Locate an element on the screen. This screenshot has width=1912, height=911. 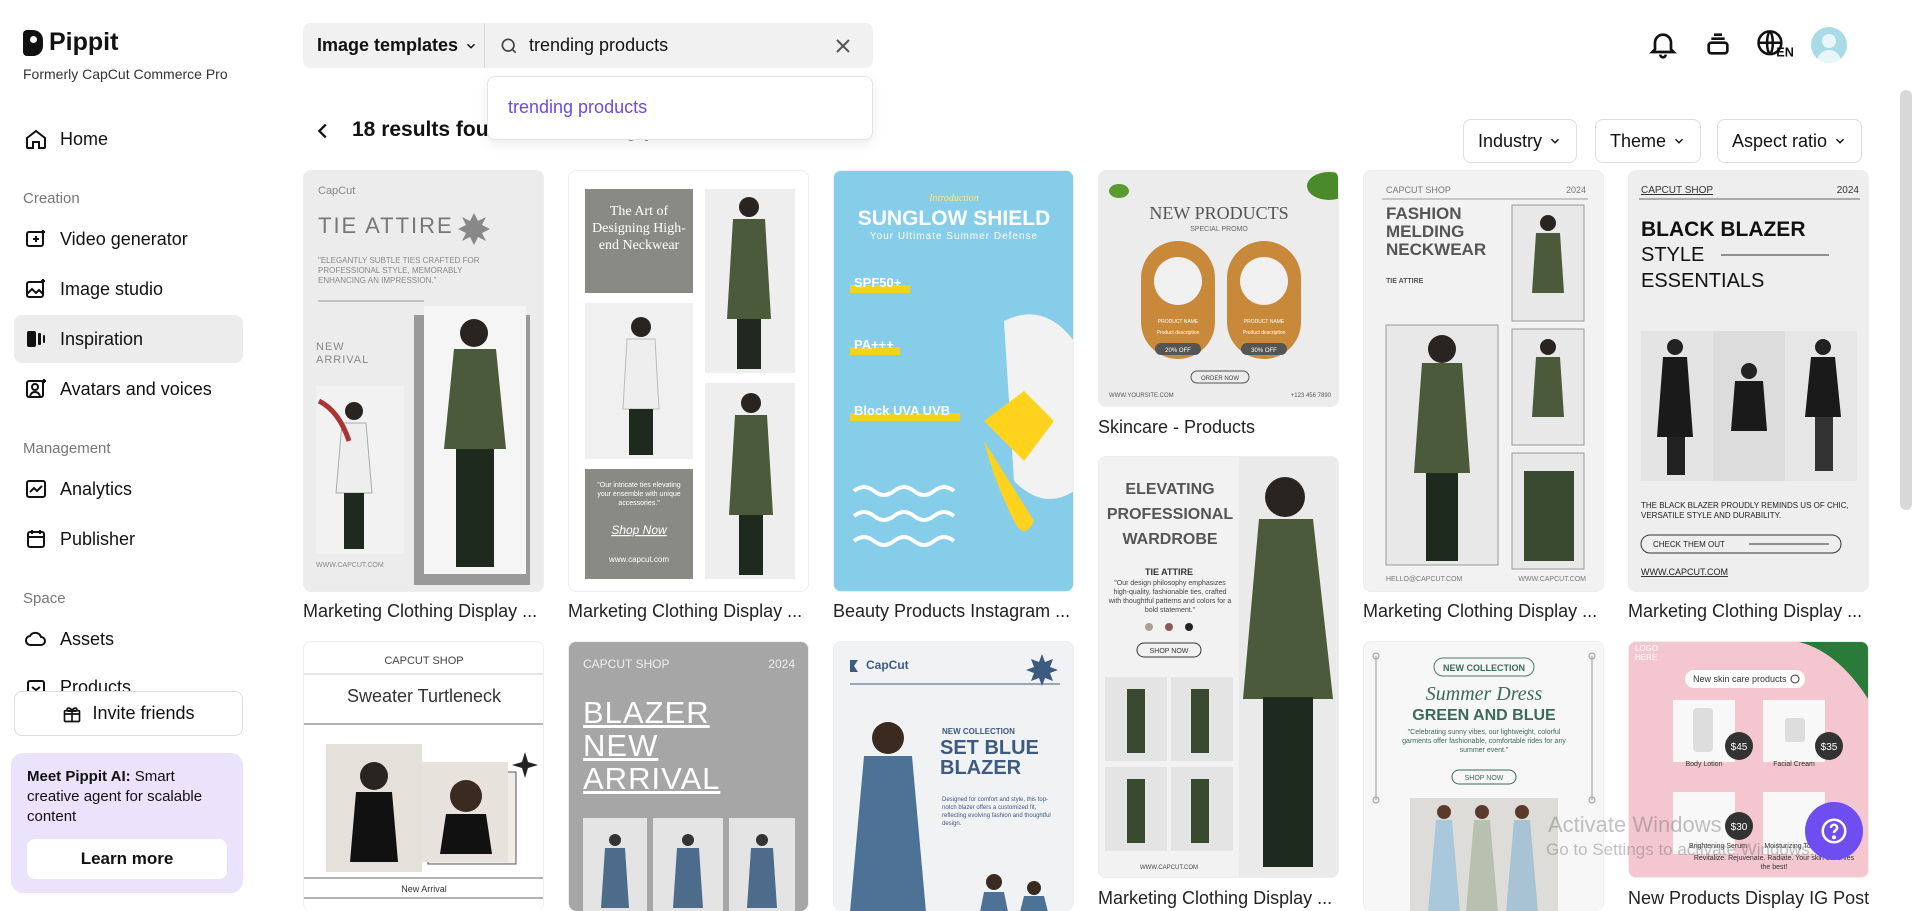
close-icon is located at coordinates (843, 46).